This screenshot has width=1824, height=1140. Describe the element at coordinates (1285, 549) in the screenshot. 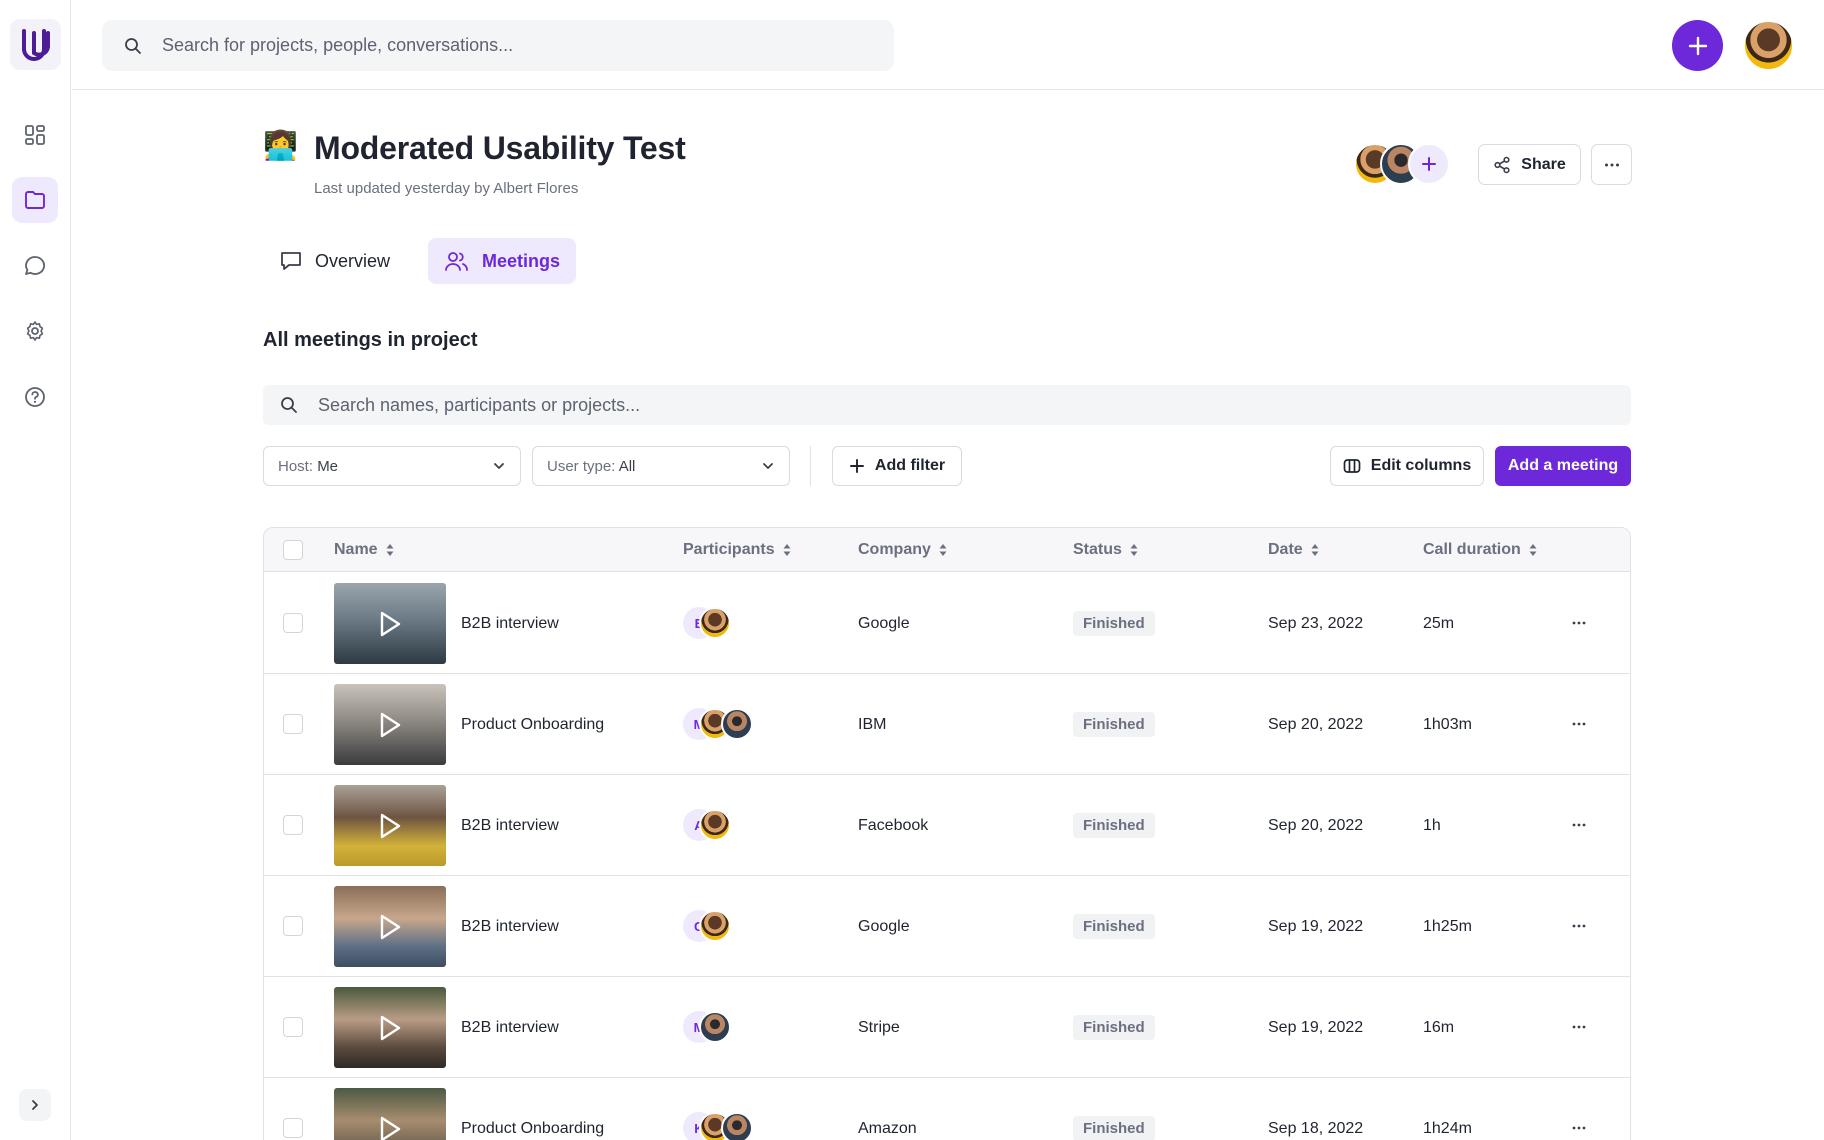

I see `column-label: Date` at that location.